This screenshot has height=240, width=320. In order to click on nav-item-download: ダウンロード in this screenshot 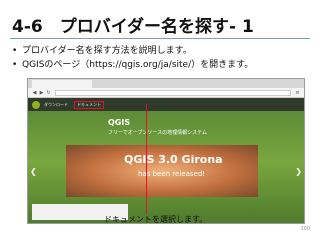, I will do `click(56, 105)`.